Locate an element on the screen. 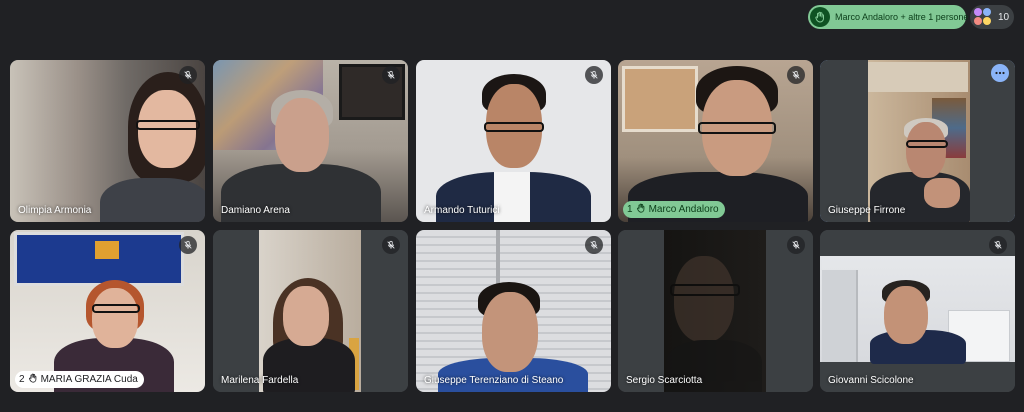  participant-name: Marco Andaloro is located at coordinates (683, 209).